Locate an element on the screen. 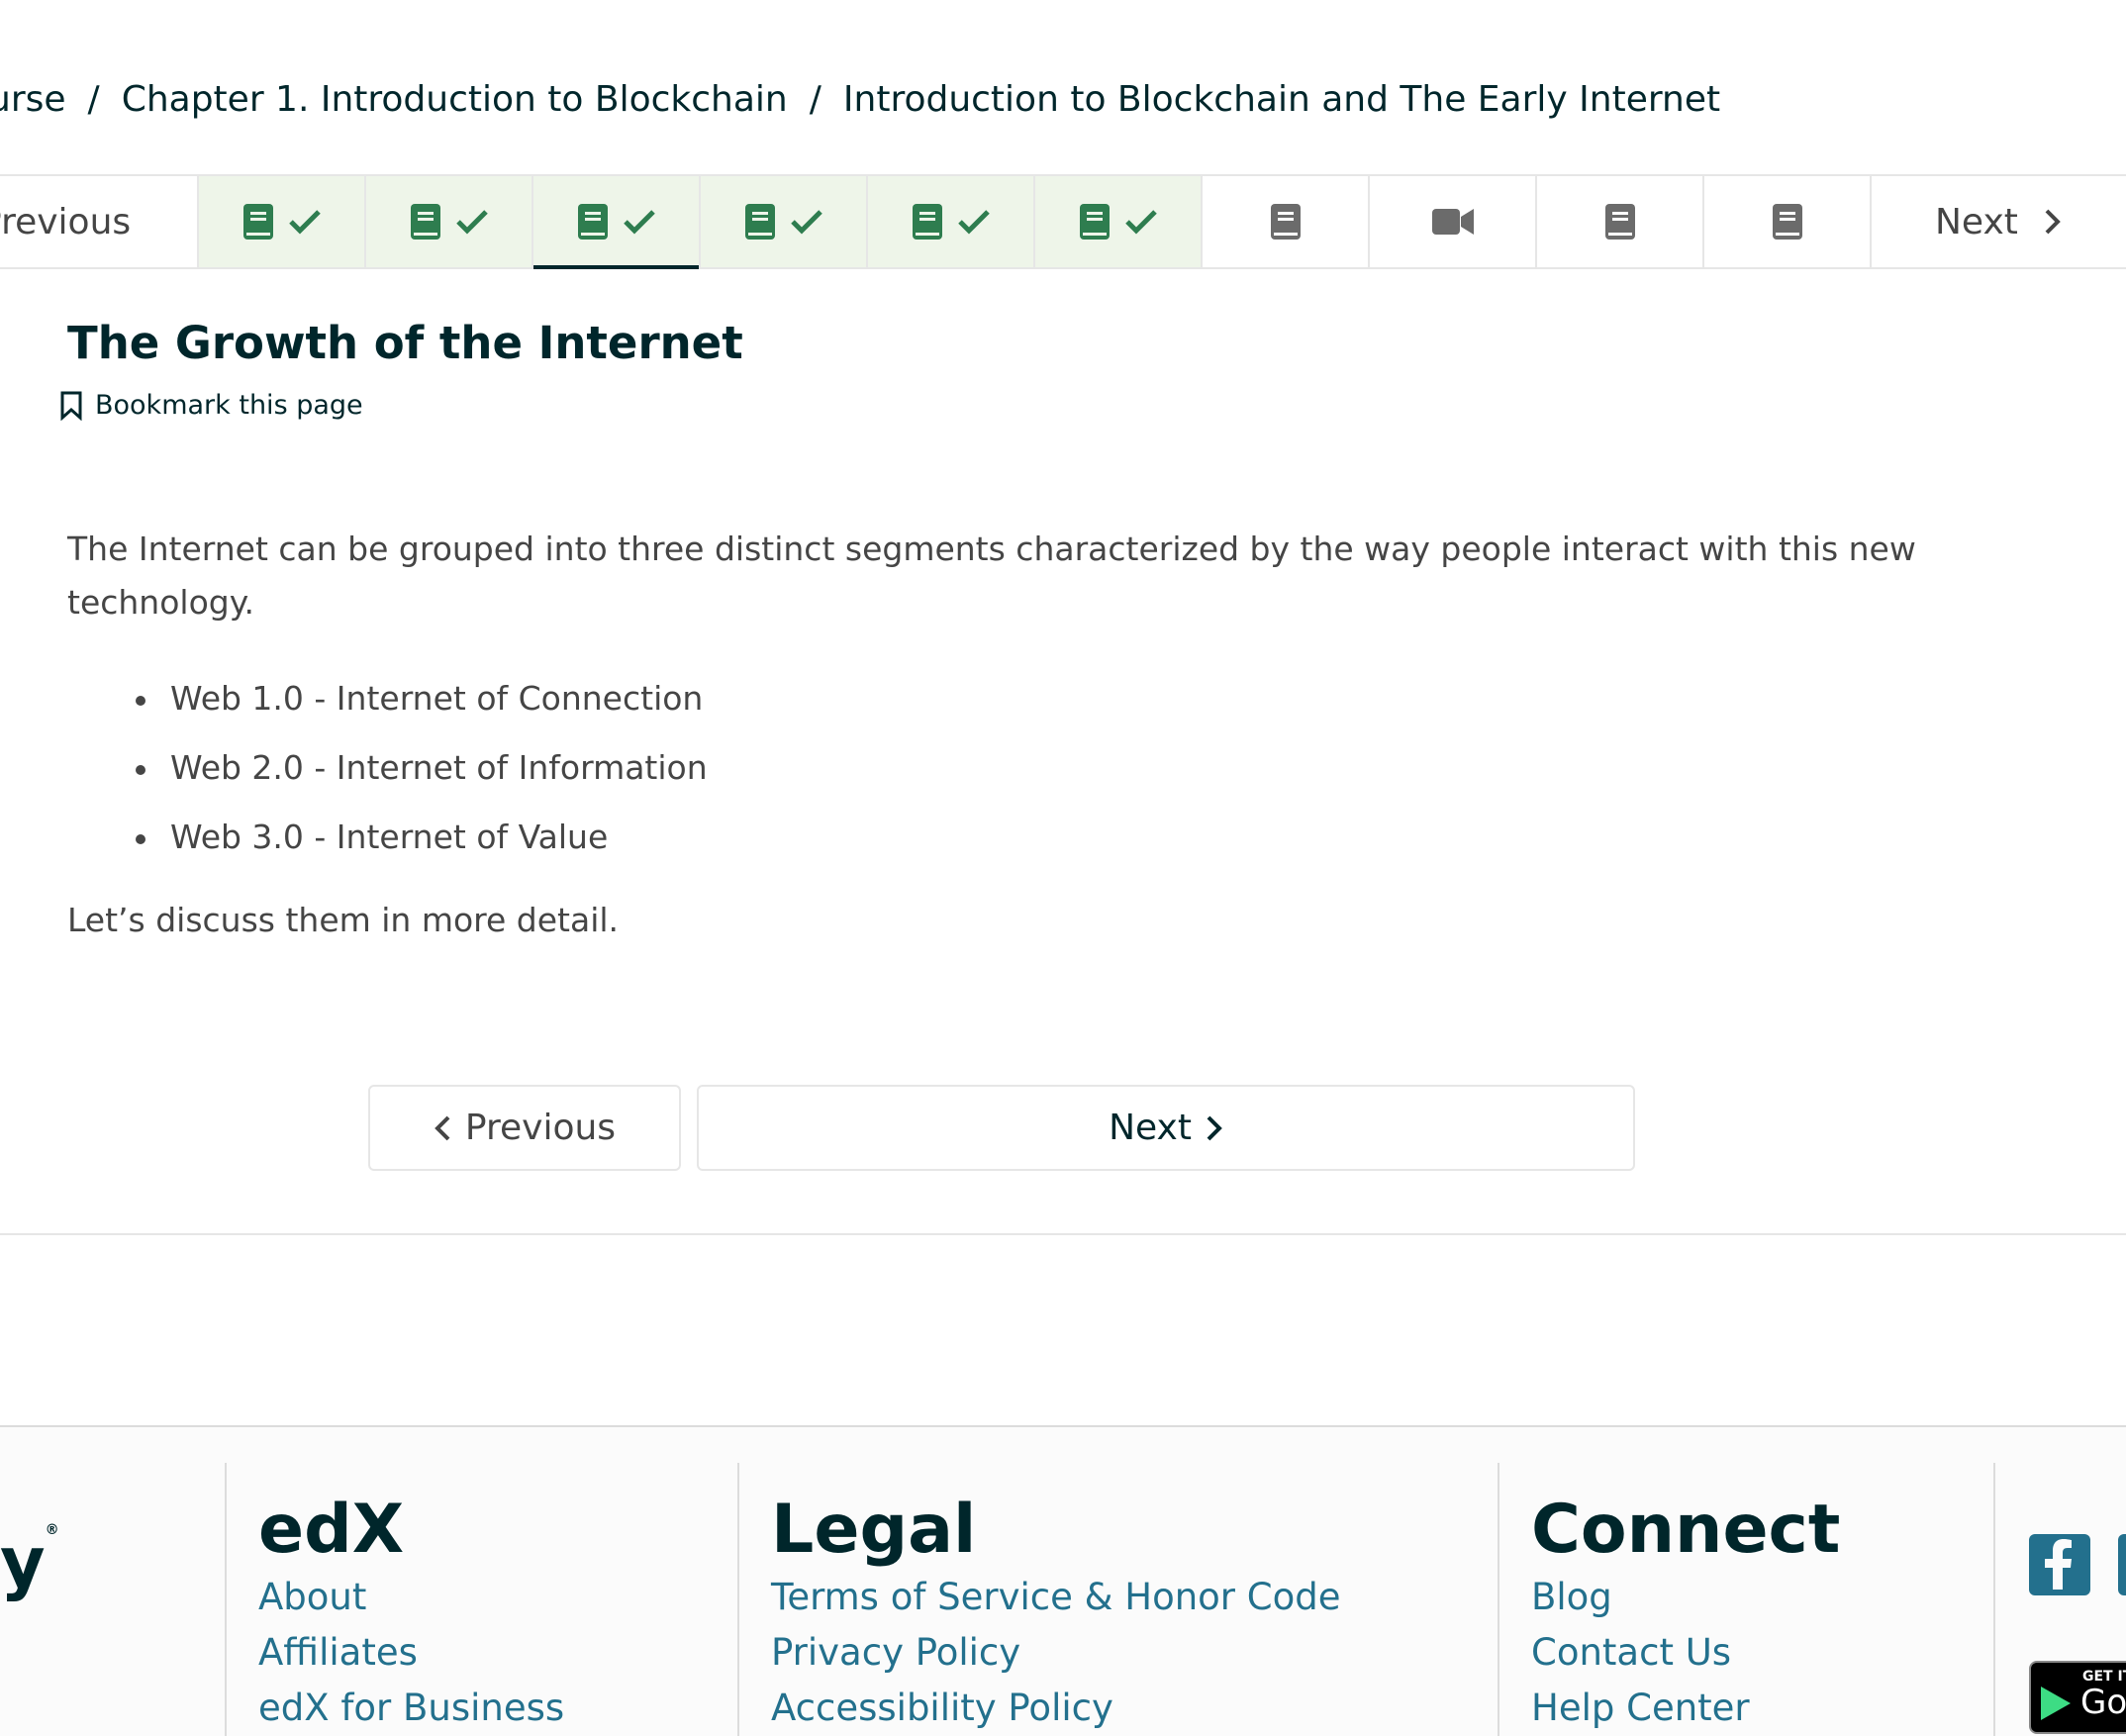  footer-link-about: About is located at coordinates (497, 1597).